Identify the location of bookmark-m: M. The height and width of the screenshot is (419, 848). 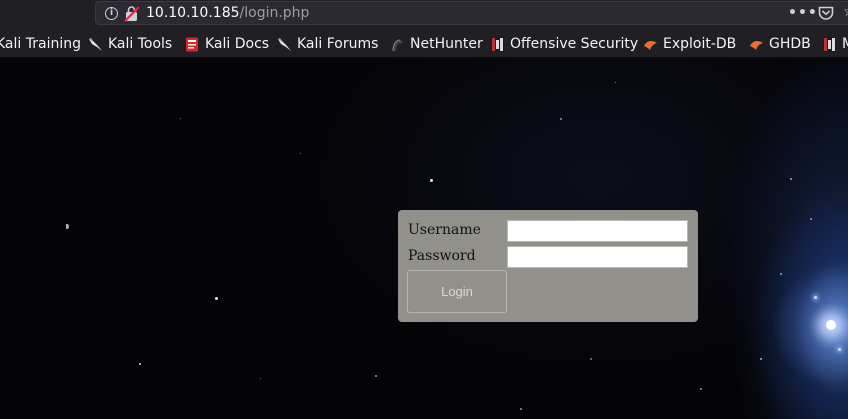
(835, 44).